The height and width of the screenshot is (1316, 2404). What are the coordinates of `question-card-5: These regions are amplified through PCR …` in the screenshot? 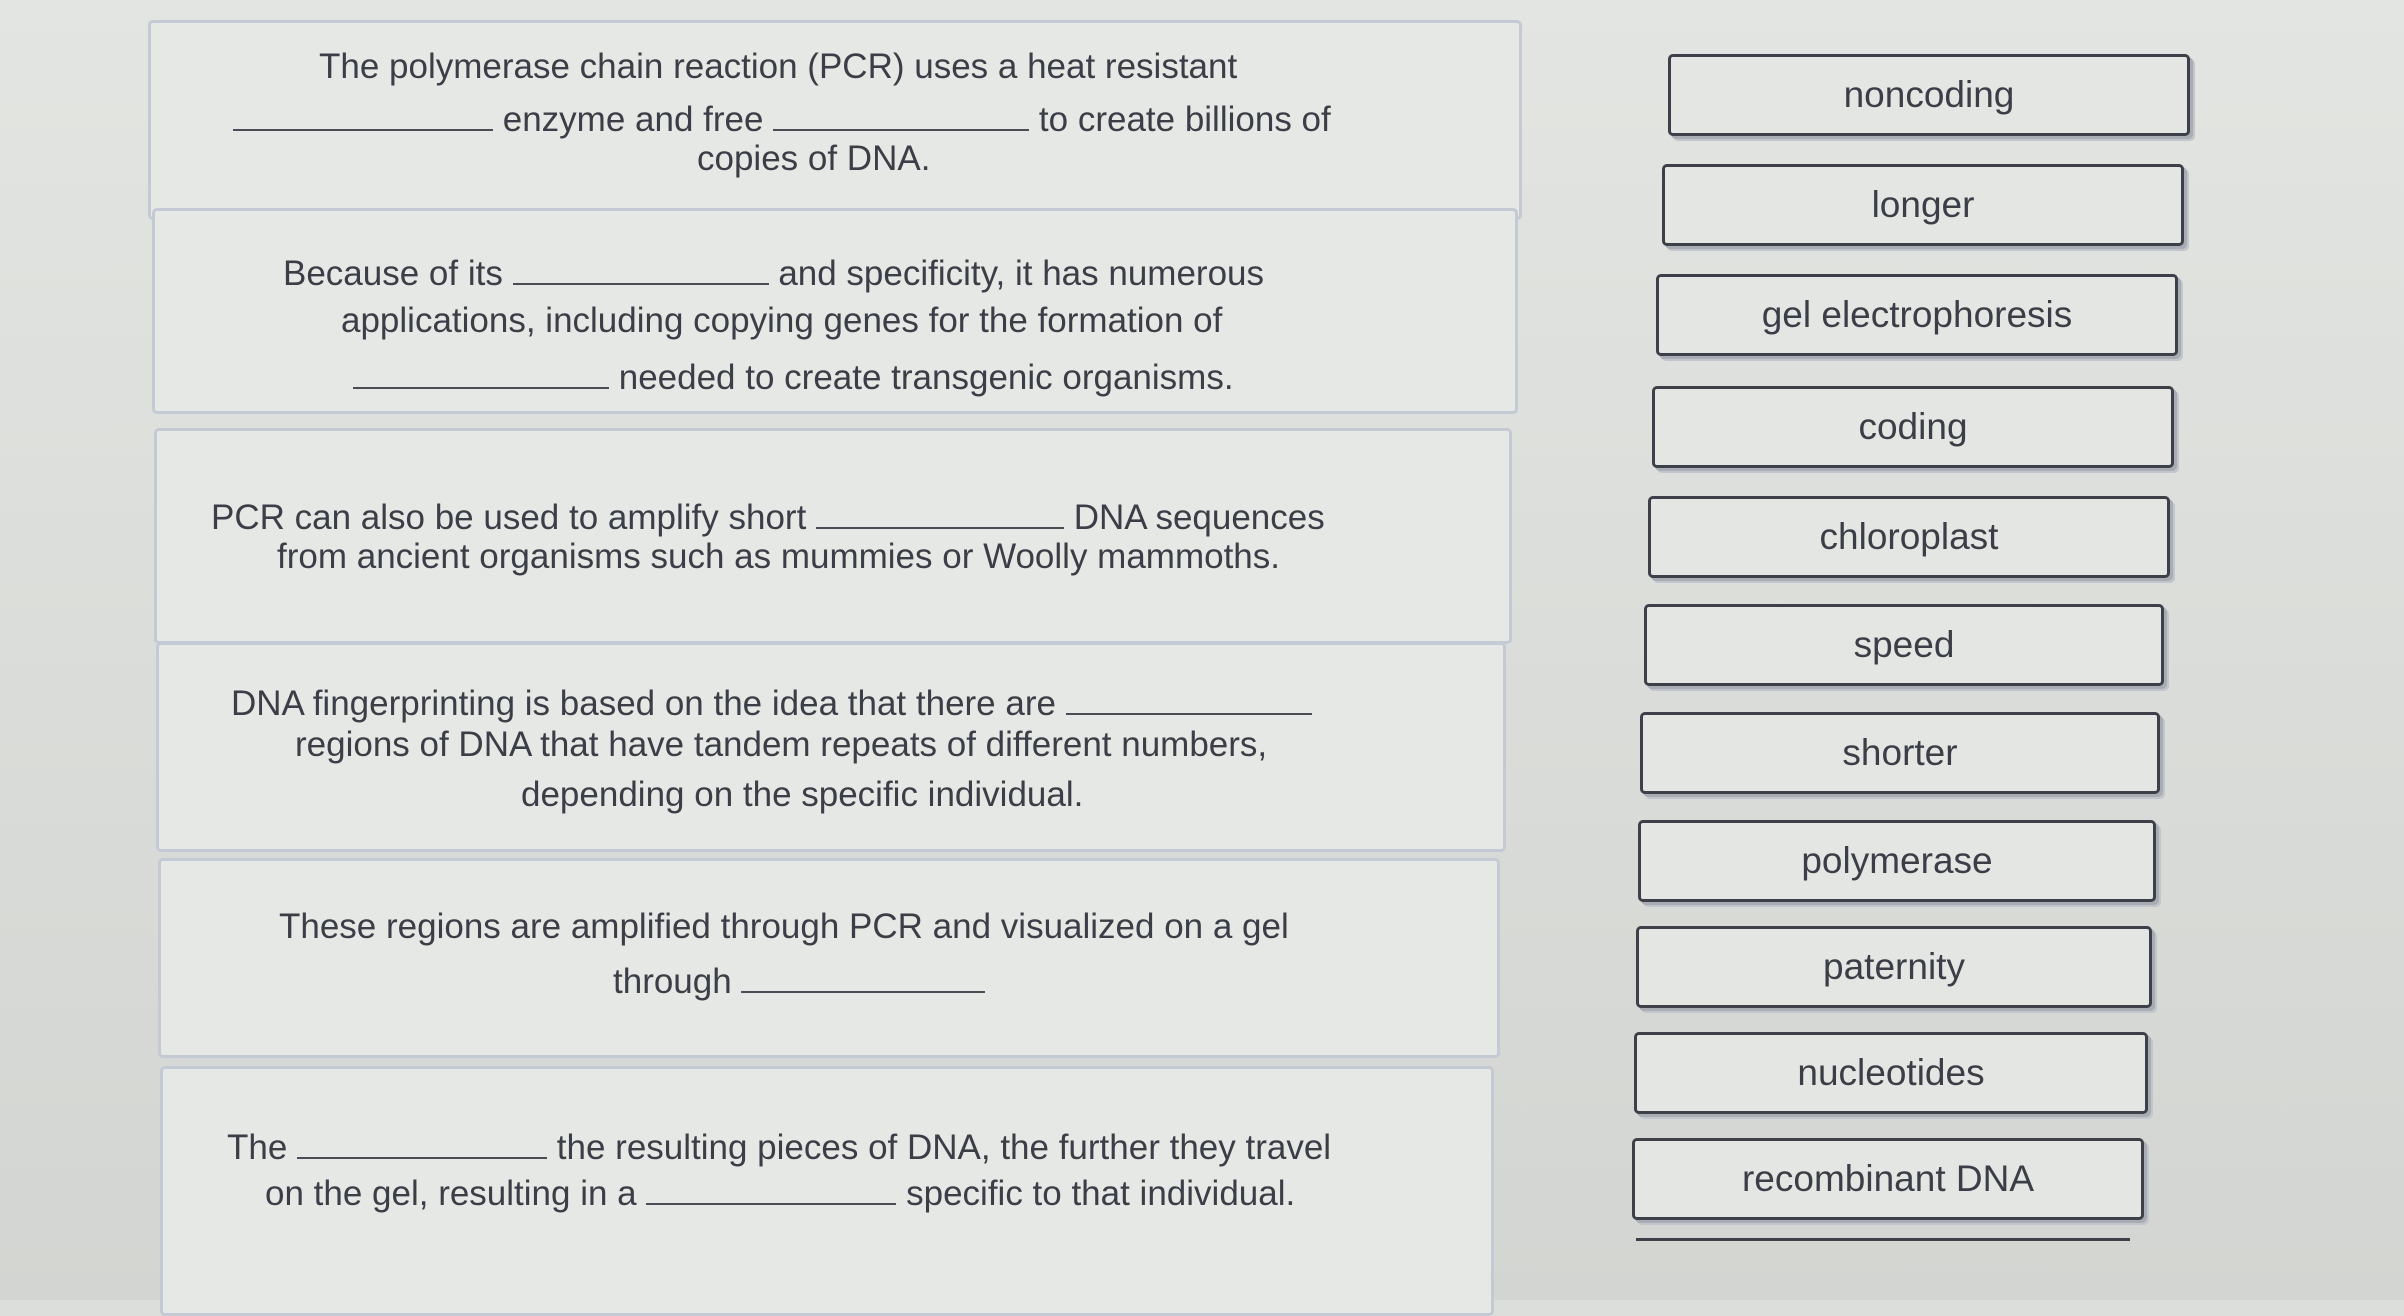 It's located at (829, 958).